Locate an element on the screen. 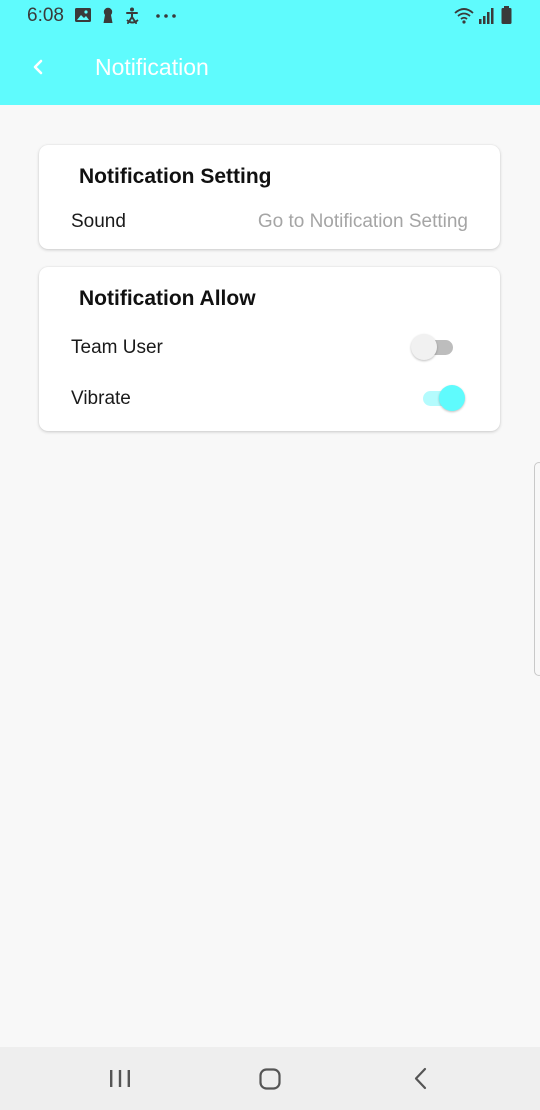  home-icon is located at coordinates (270, 1079).